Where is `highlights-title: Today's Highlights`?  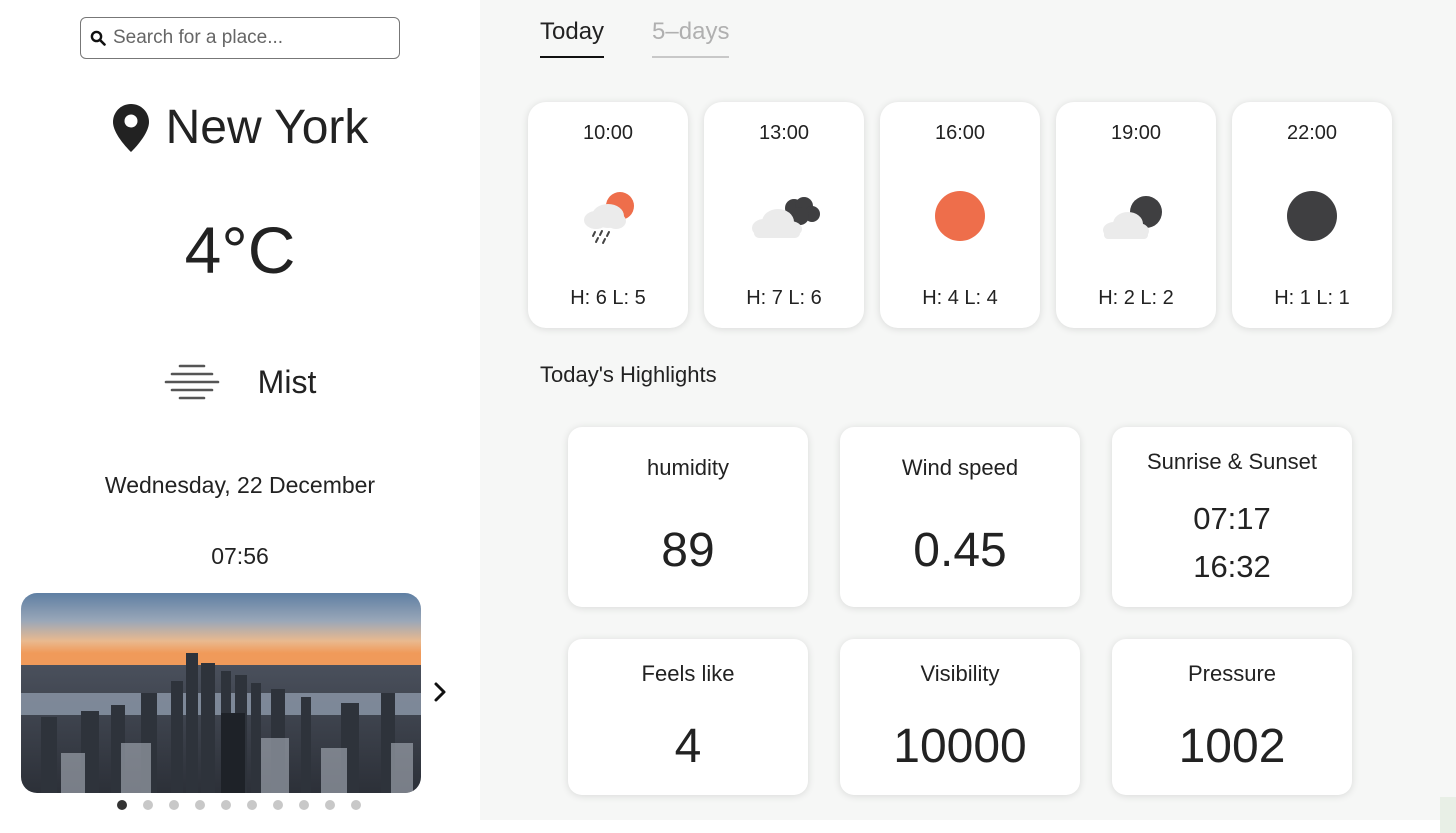
highlights-title: Today's Highlights is located at coordinates (628, 374).